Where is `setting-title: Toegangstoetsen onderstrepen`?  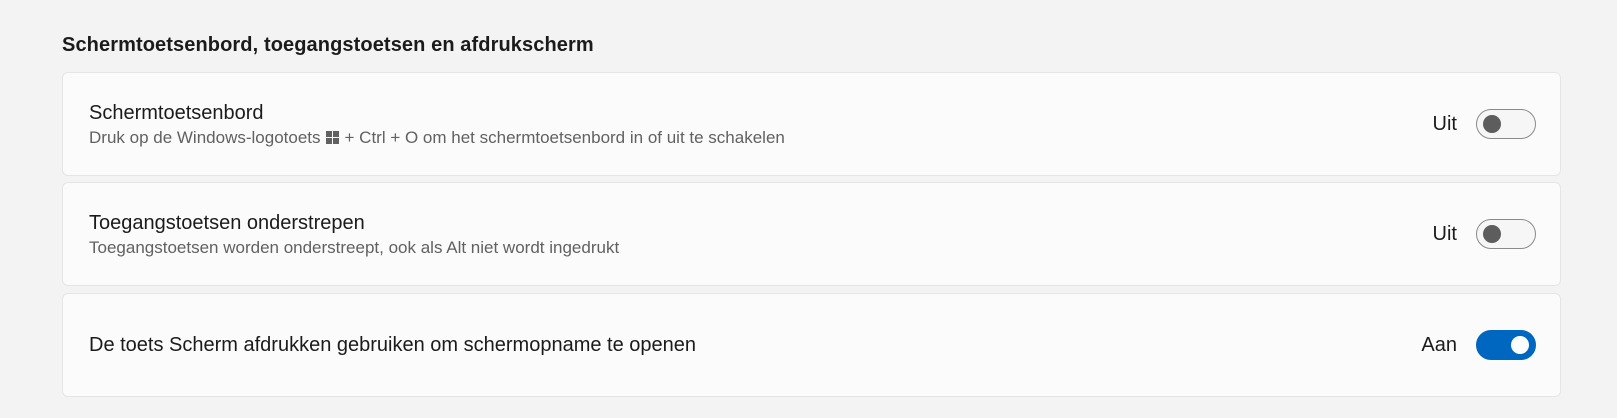 setting-title: Toegangstoetsen onderstrepen is located at coordinates (227, 222).